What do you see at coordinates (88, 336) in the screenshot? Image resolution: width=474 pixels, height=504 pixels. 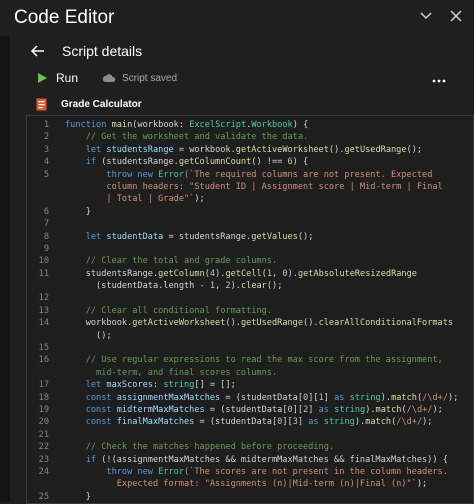 I see `code-text: ();` at bounding box center [88, 336].